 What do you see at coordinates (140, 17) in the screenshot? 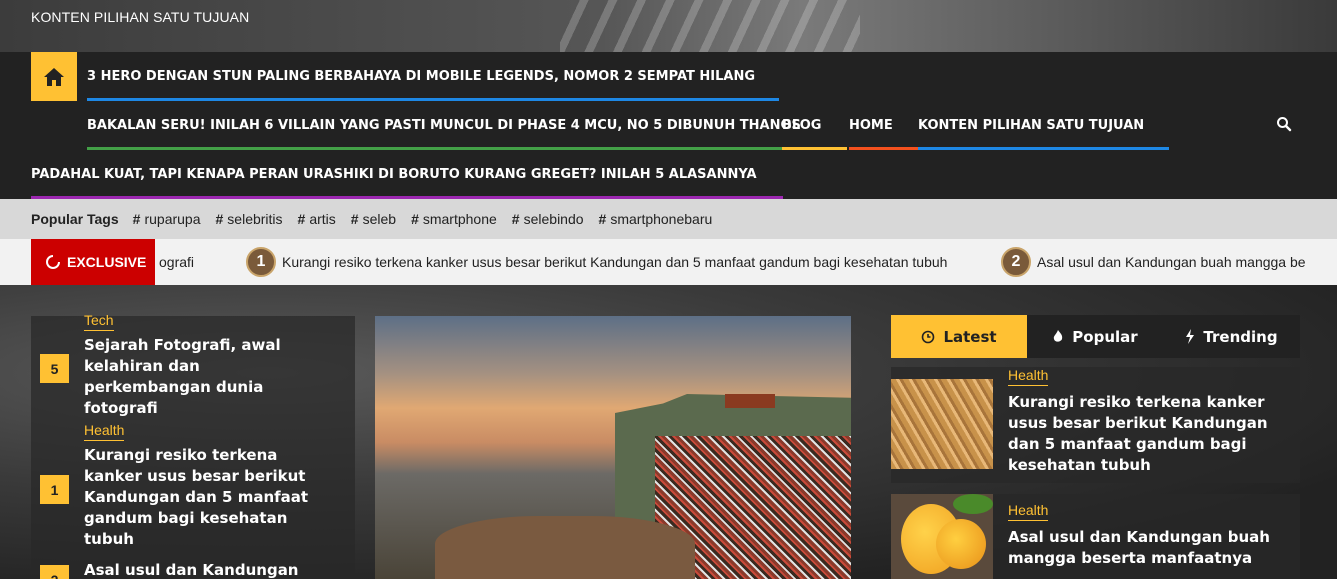
I see `site-title: KONTEN PILIHAN SATU TUJUAN` at bounding box center [140, 17].